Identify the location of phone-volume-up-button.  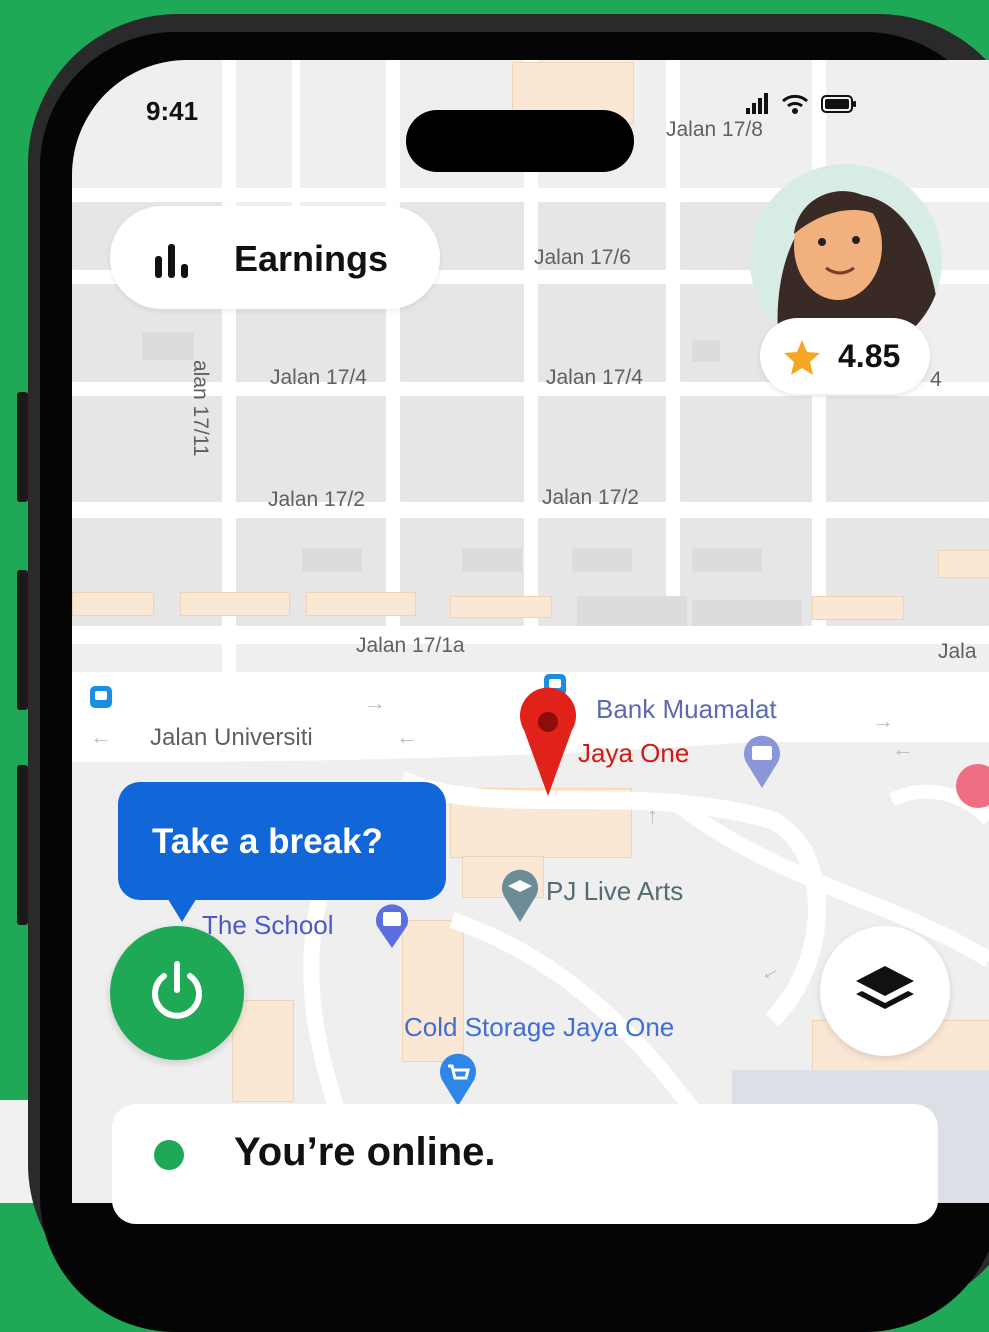
(22, 640).